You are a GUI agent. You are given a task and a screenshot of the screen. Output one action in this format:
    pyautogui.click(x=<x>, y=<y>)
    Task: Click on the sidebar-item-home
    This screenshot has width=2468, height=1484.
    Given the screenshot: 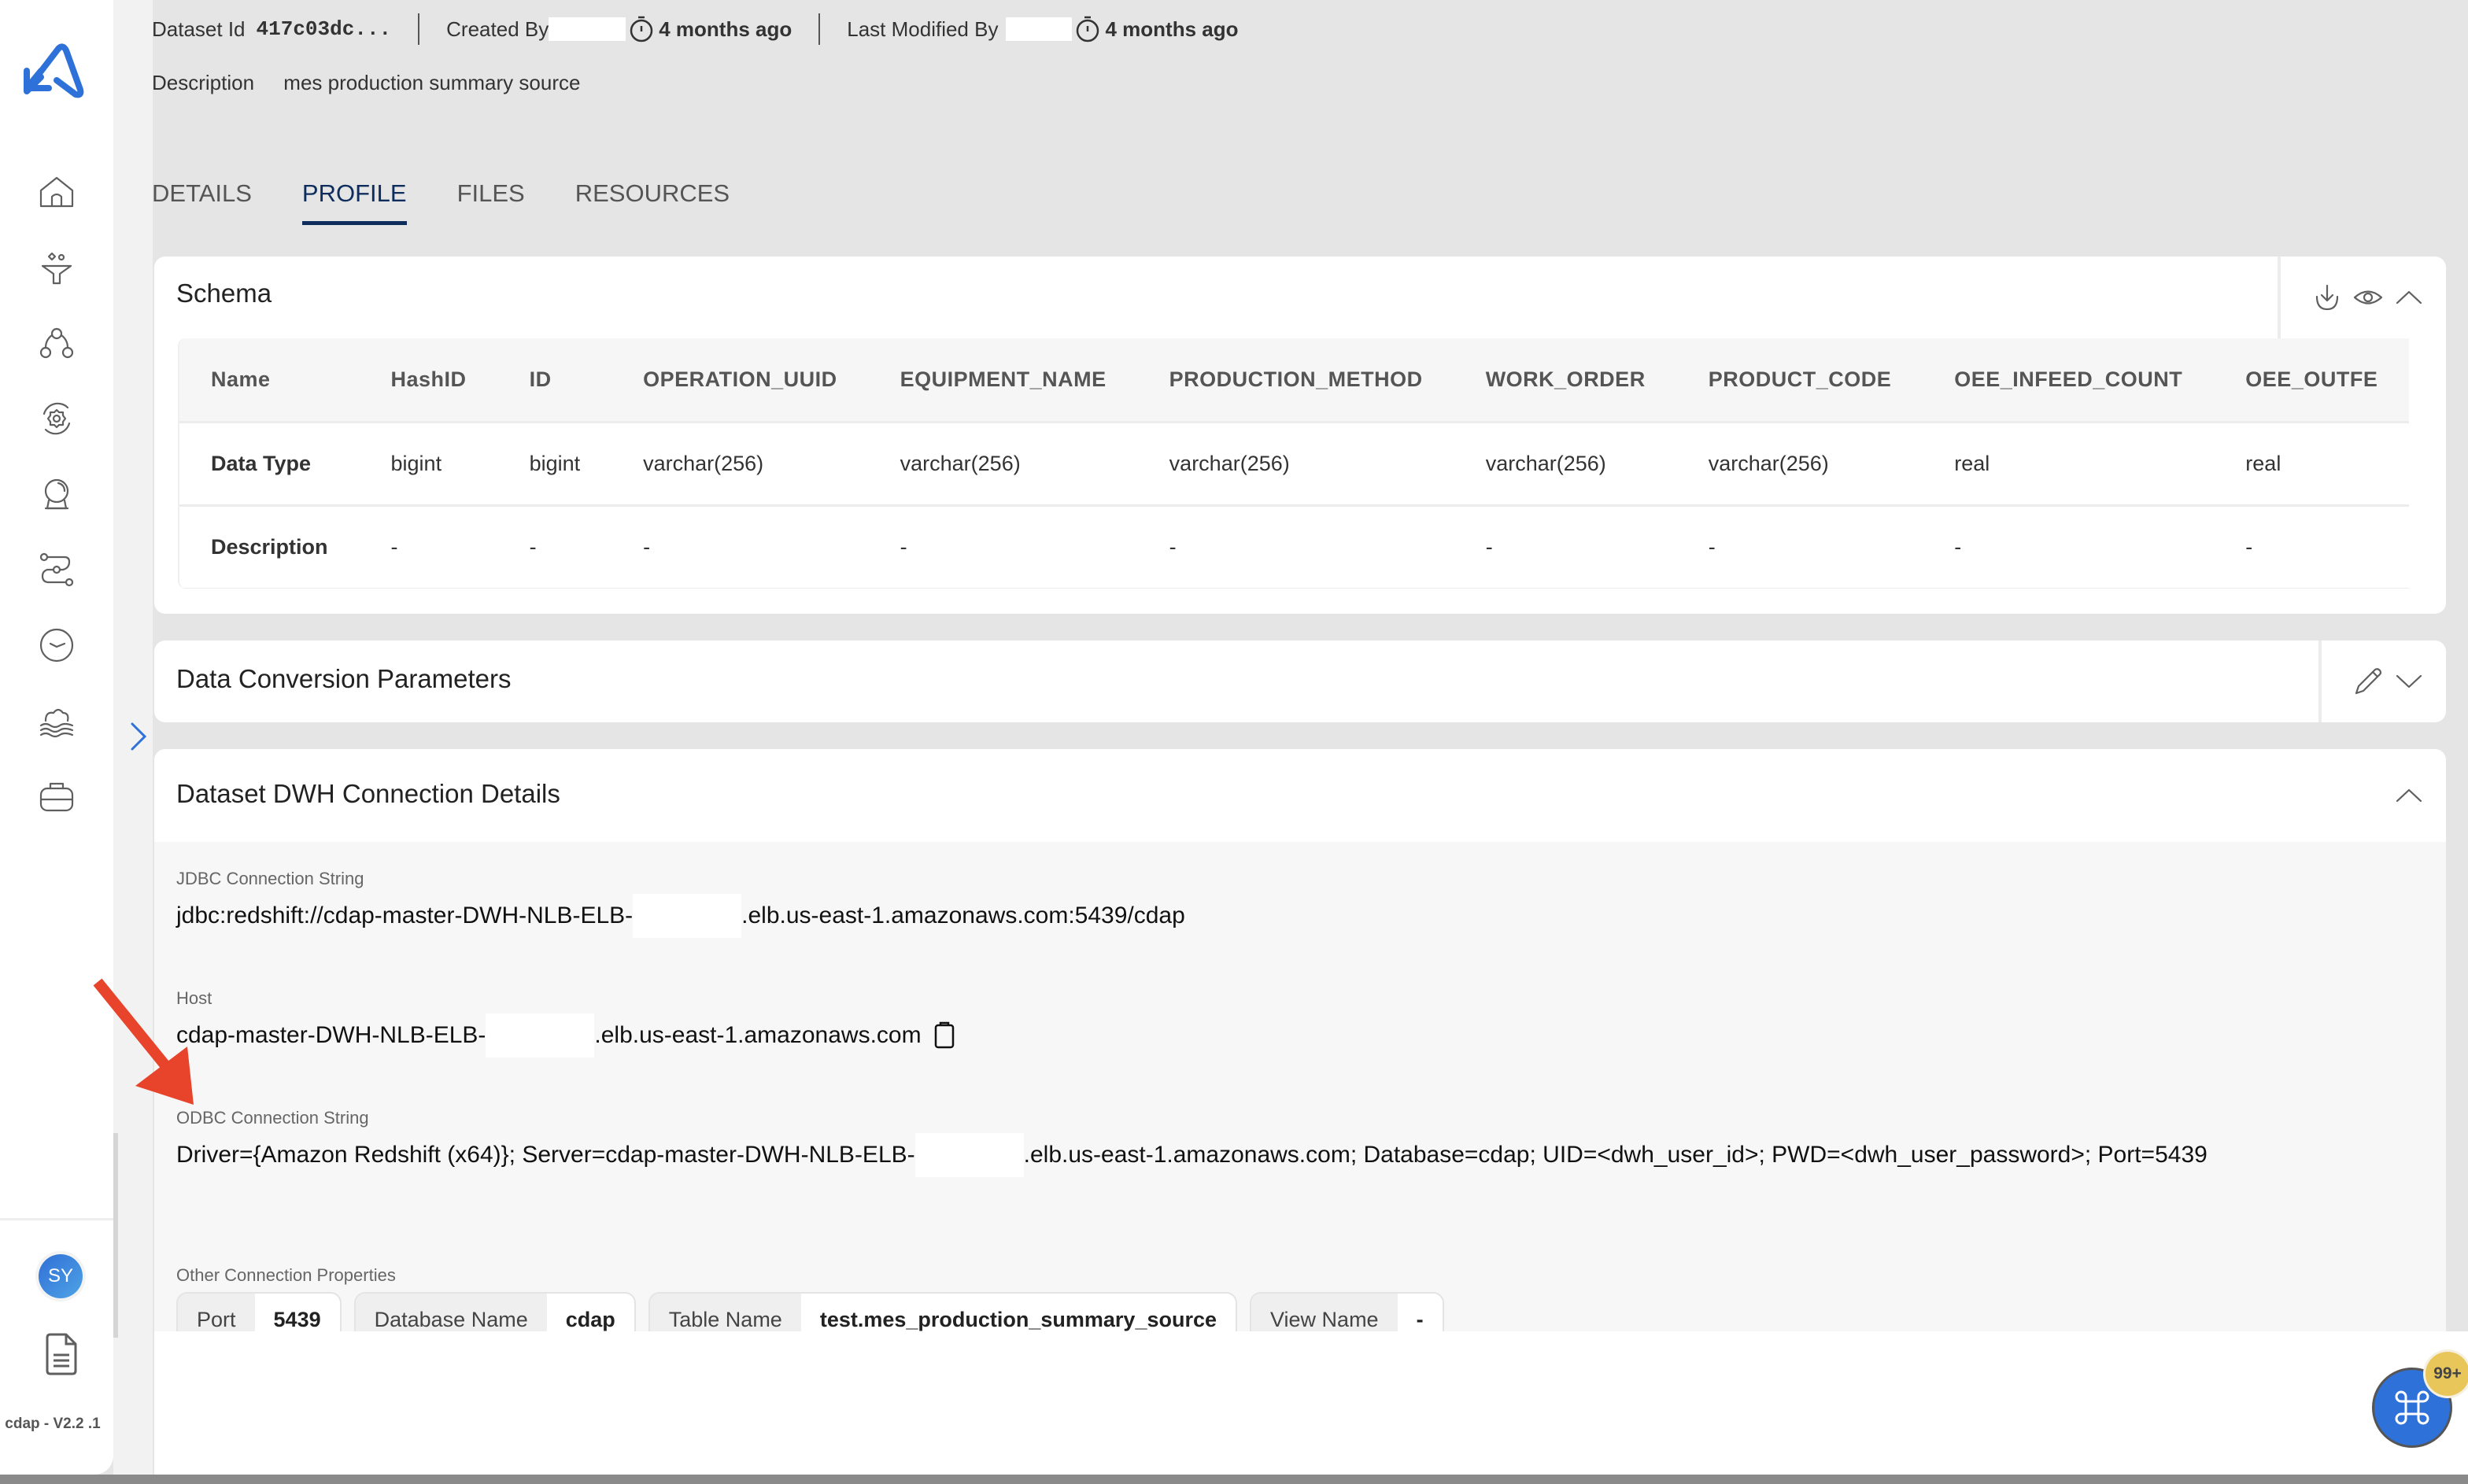 What is the action you would take?
    pyautogui.click(x=57, y=192)
    